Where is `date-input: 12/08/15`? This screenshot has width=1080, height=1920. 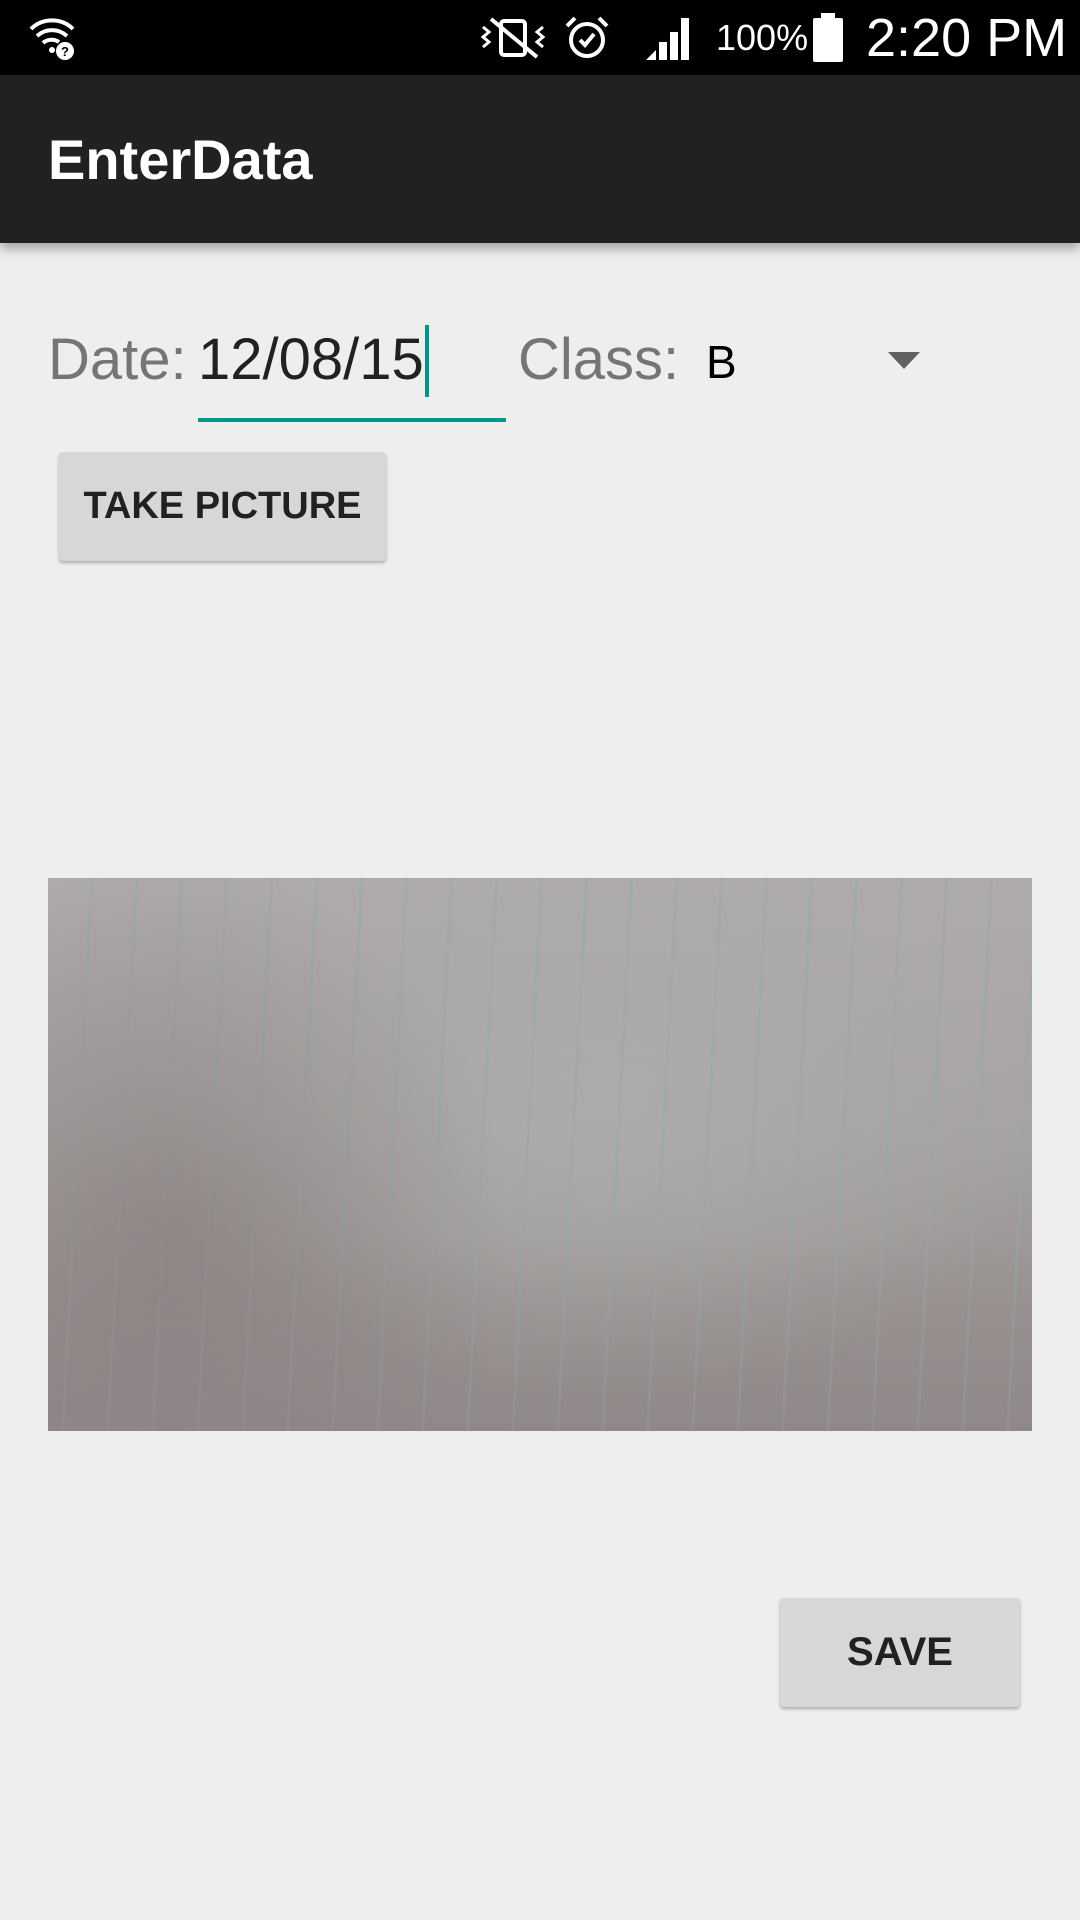
date-input: 12/08/15 is located at coordinates (352, 369).